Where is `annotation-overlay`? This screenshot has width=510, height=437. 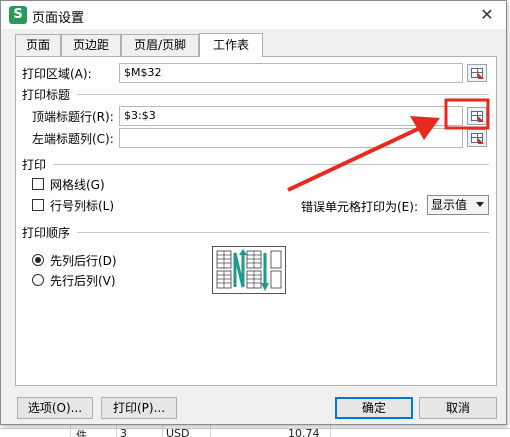
annotation-overlay is located at coordinates (388, 145).